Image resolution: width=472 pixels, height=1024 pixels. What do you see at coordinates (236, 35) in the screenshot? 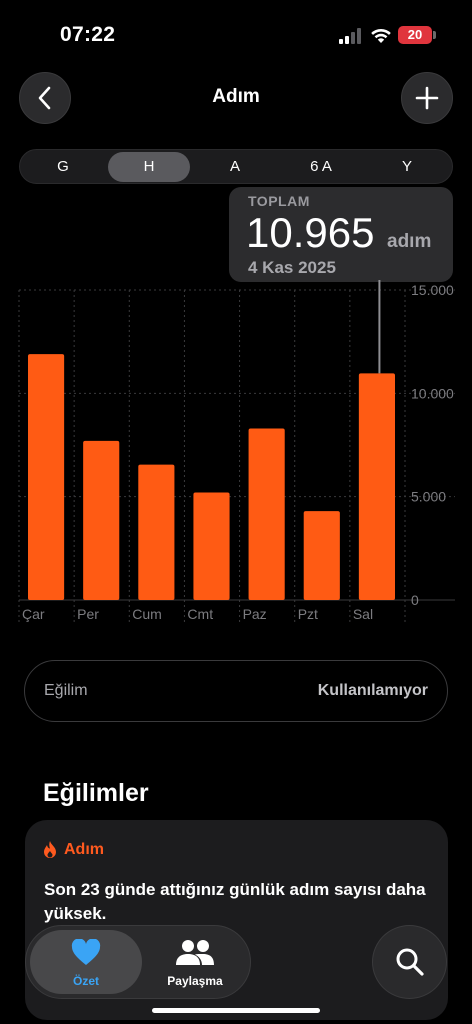
I see `status-bar: 07:22 20` at bounding box center [236, 35].